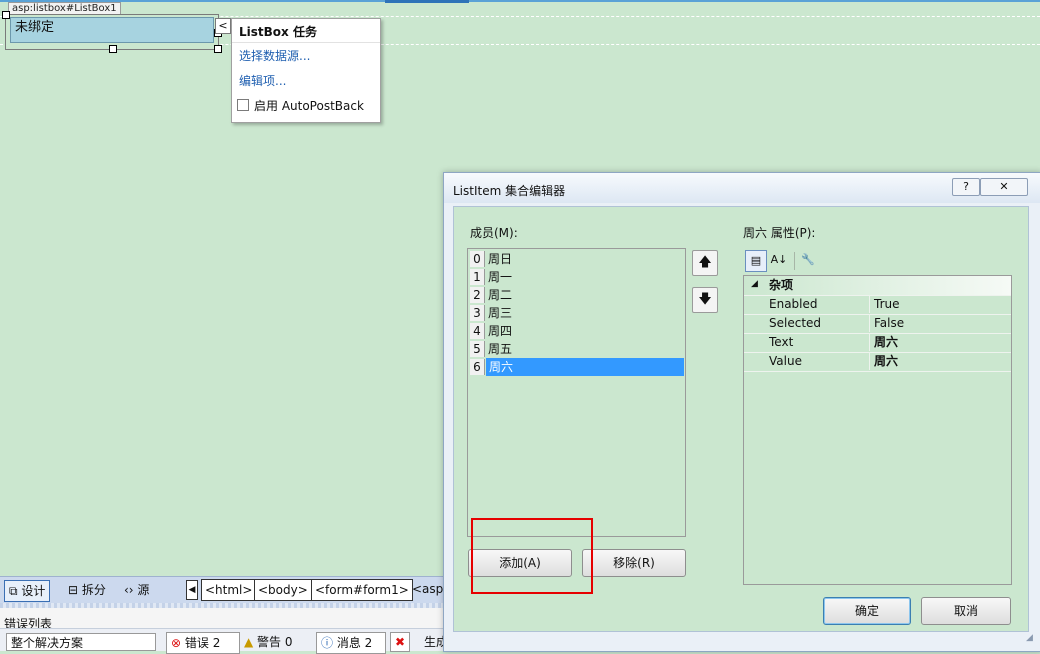 The image size is (1040, 654). I want to click on property-value: True, so click(940, 304).